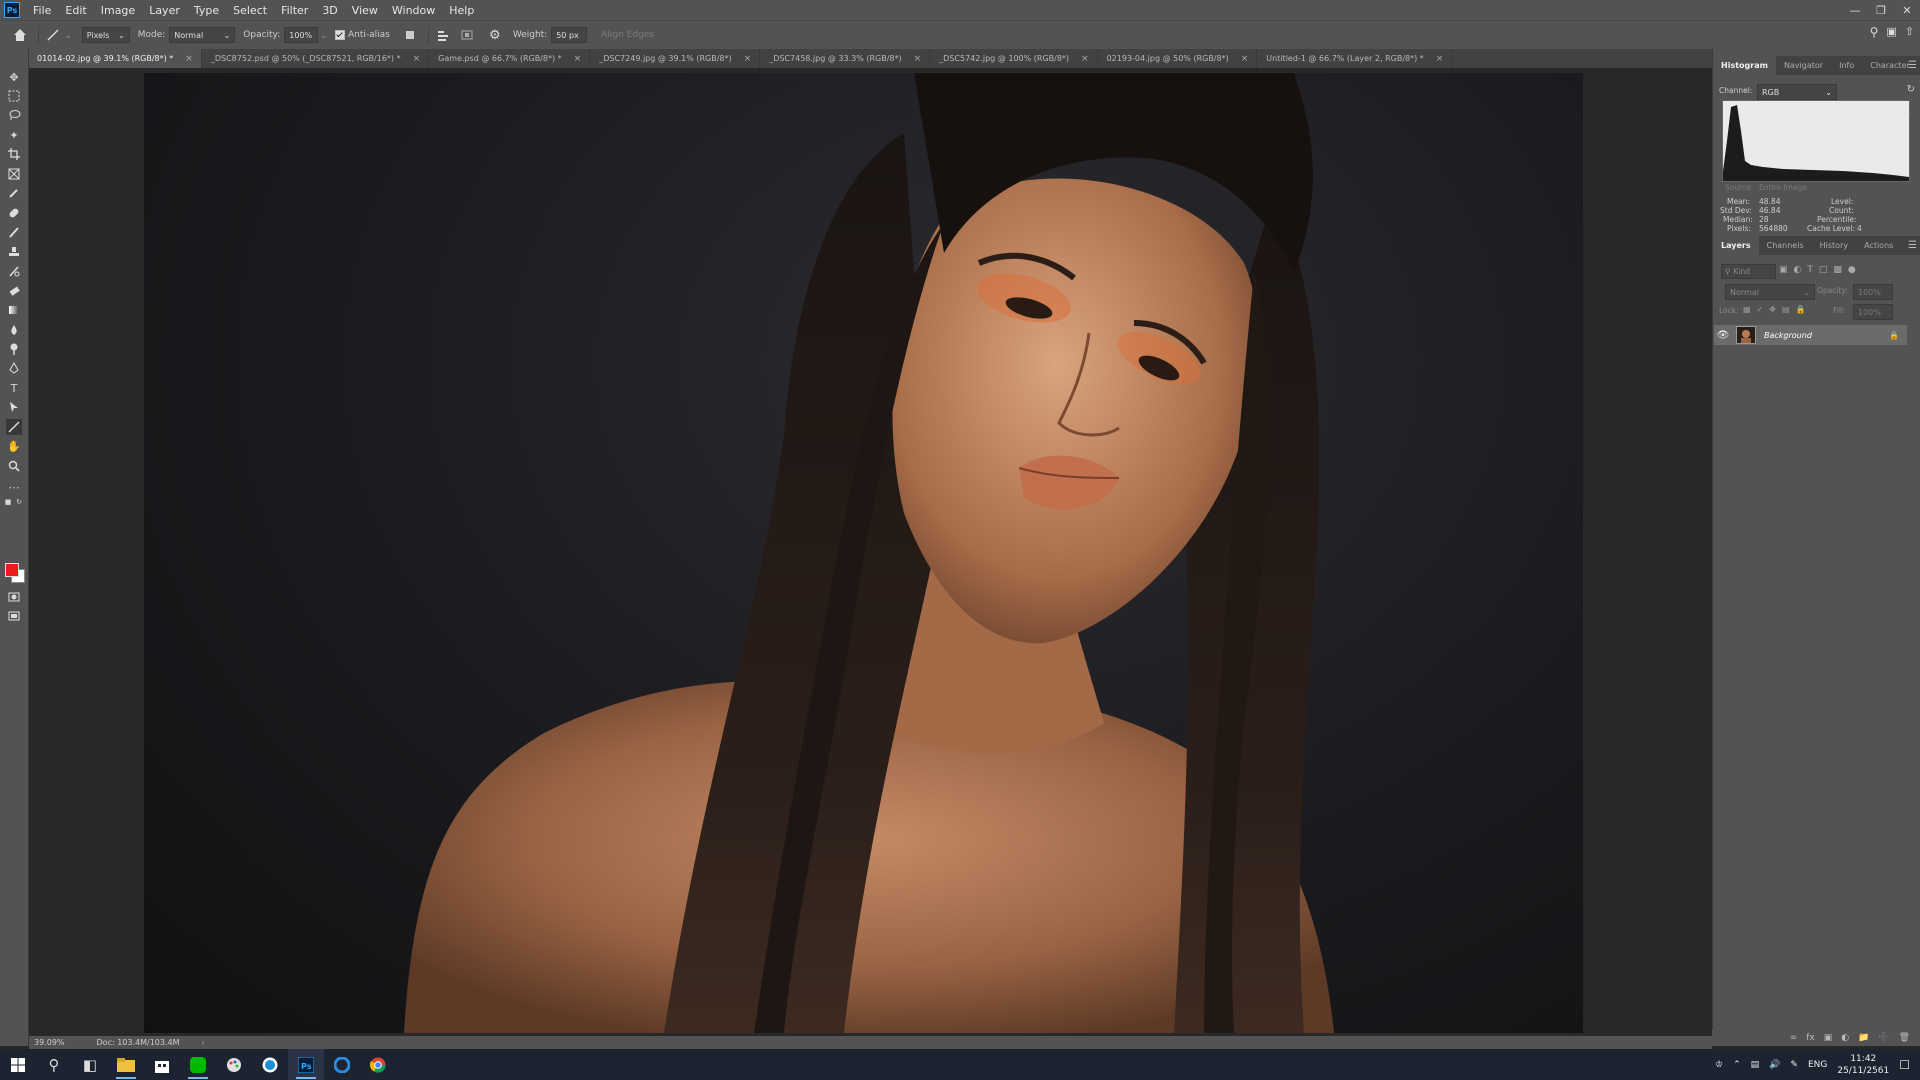 This screenshot has height=1080, width=1920. What do you see at coordinates (413, 10) in the screenshot?
I see `menu-window: Window` at bounding box center [413, 10].